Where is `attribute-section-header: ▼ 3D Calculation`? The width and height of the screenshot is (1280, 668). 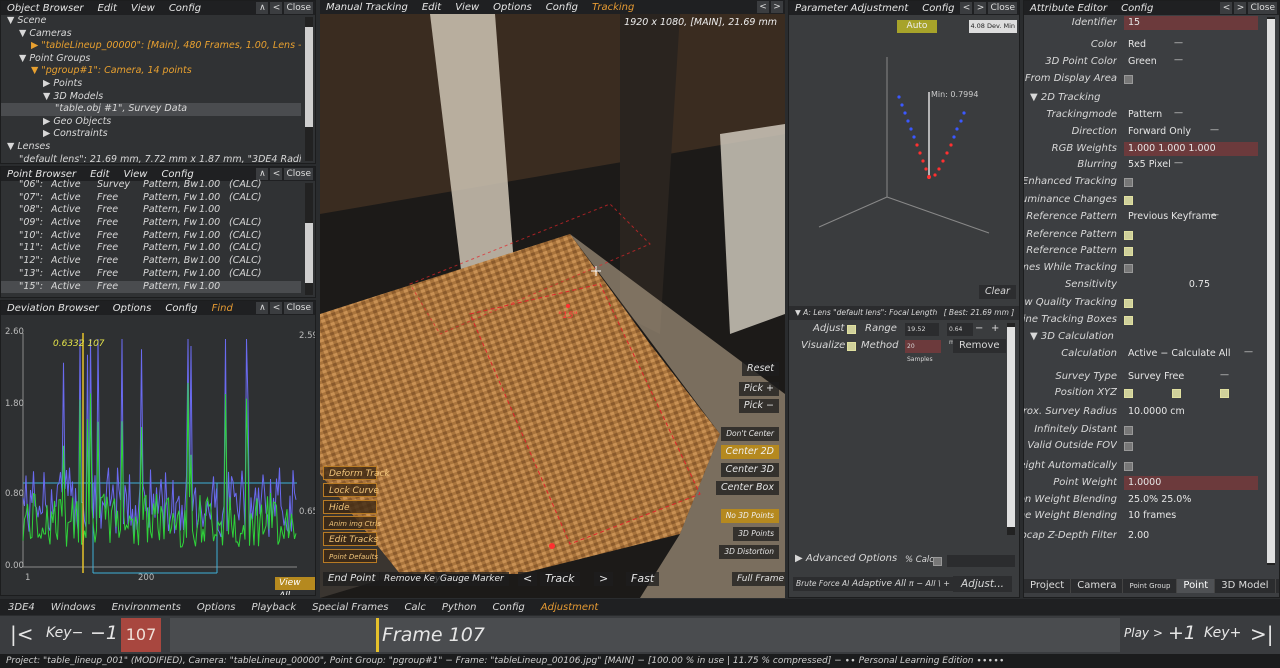
attribute-section-header: ▼ 3D Calculation is located at coordinates (1072, 336).